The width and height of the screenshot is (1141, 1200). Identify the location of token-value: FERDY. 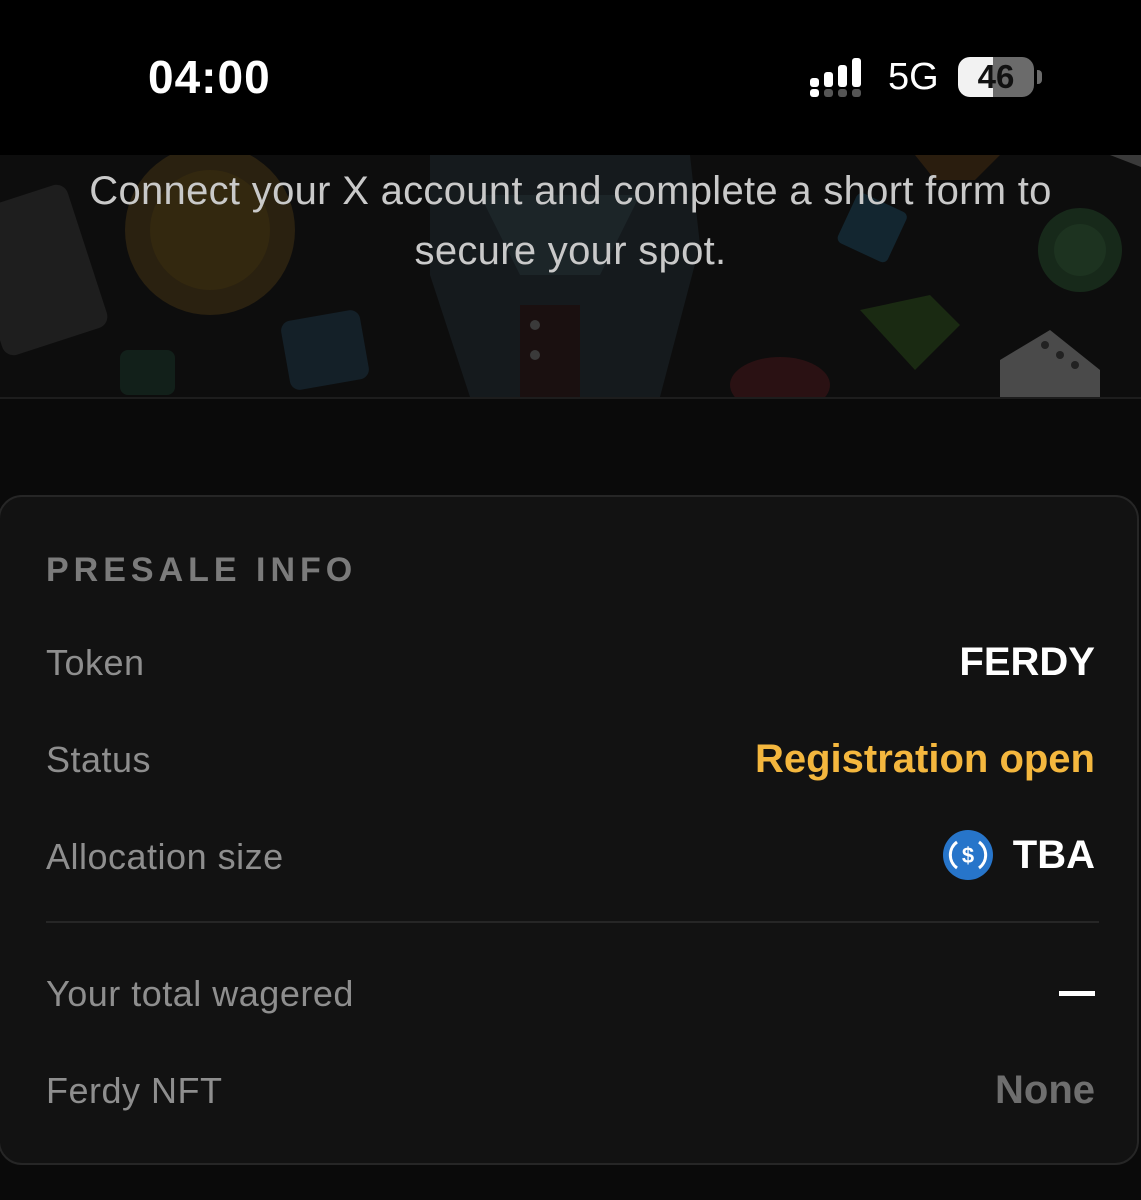
(1027, 662).